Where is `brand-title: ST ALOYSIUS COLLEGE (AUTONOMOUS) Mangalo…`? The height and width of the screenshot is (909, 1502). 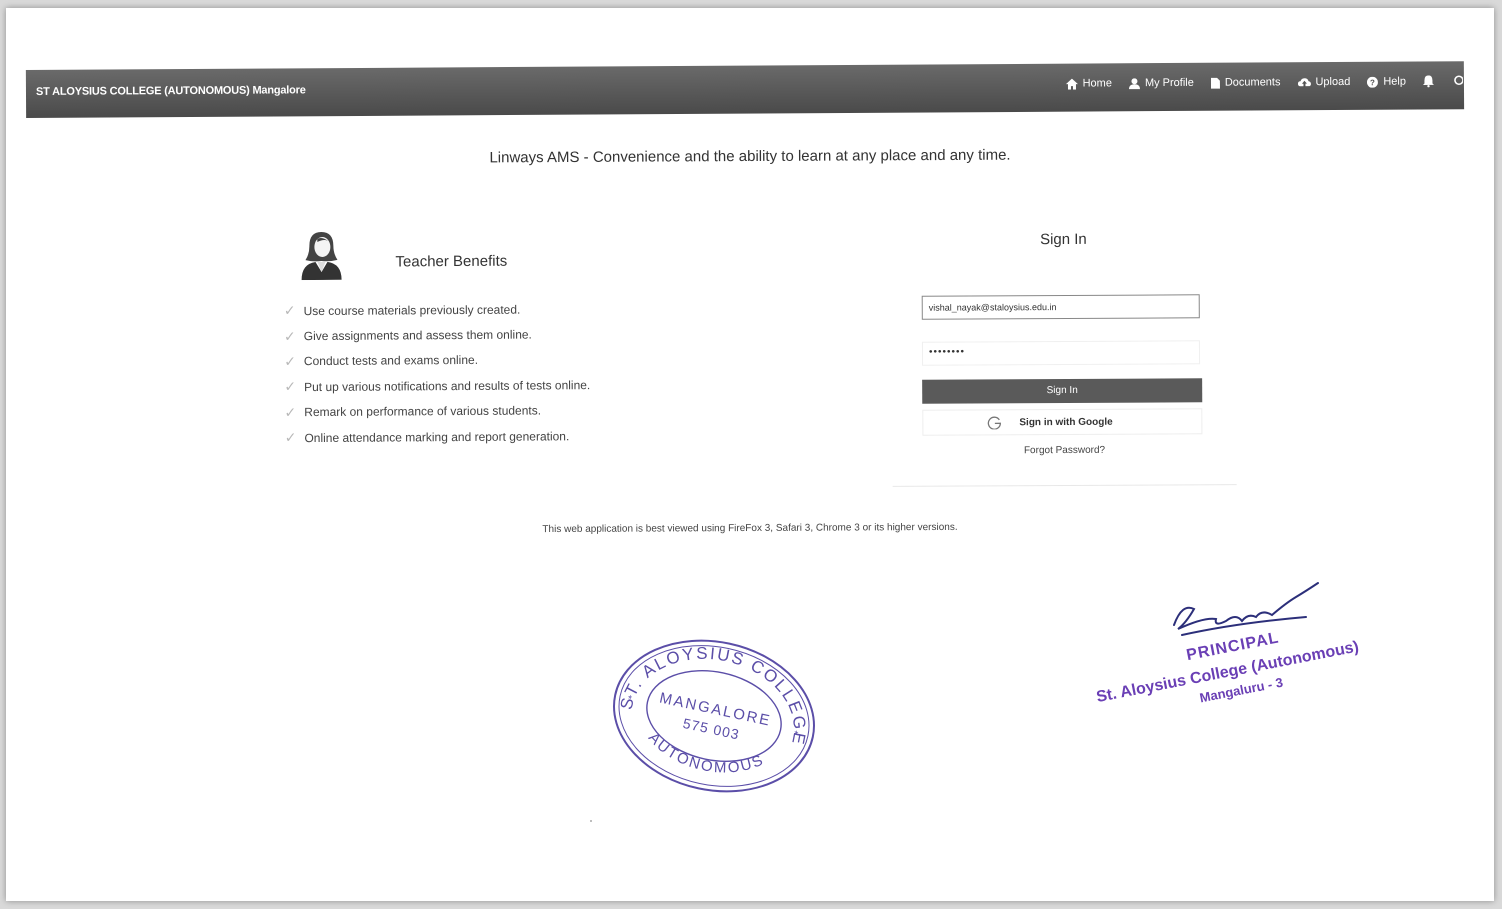 brand-title: ST ALOYSIUS COLLEGE (AUTONOMOUS) Mangalo… is located at coordinates (171, 91).